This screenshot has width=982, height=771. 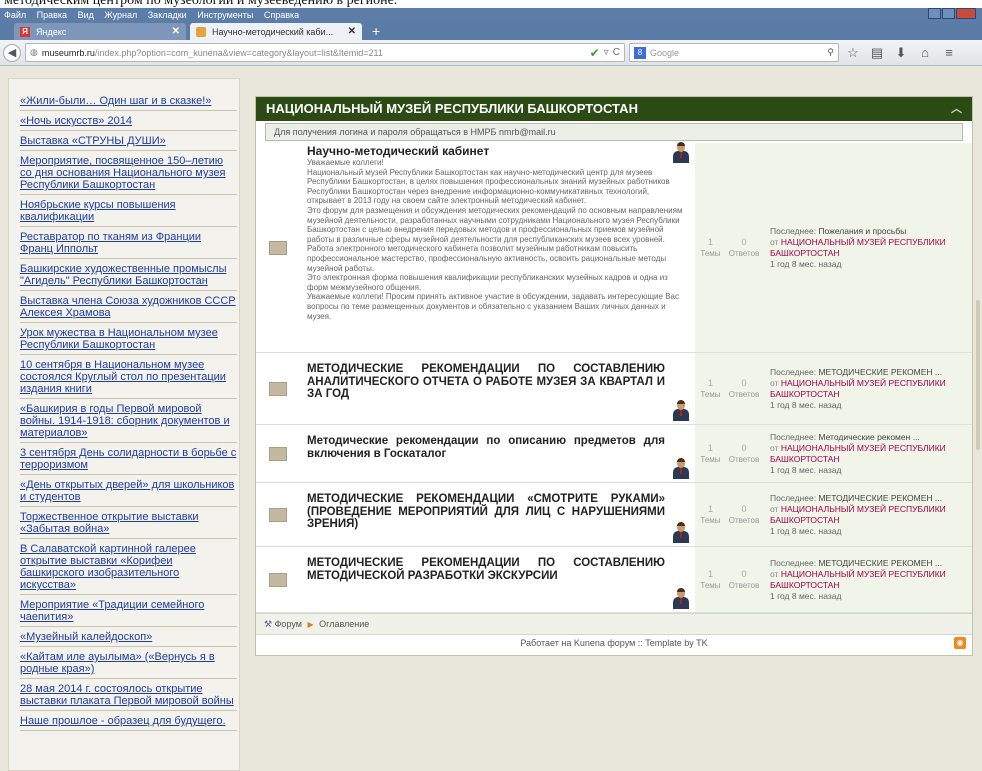 What do you see at coordinates (86, 15) in the screenshot?
I see `menu-view: Вид` at bounding box center [86, 15].